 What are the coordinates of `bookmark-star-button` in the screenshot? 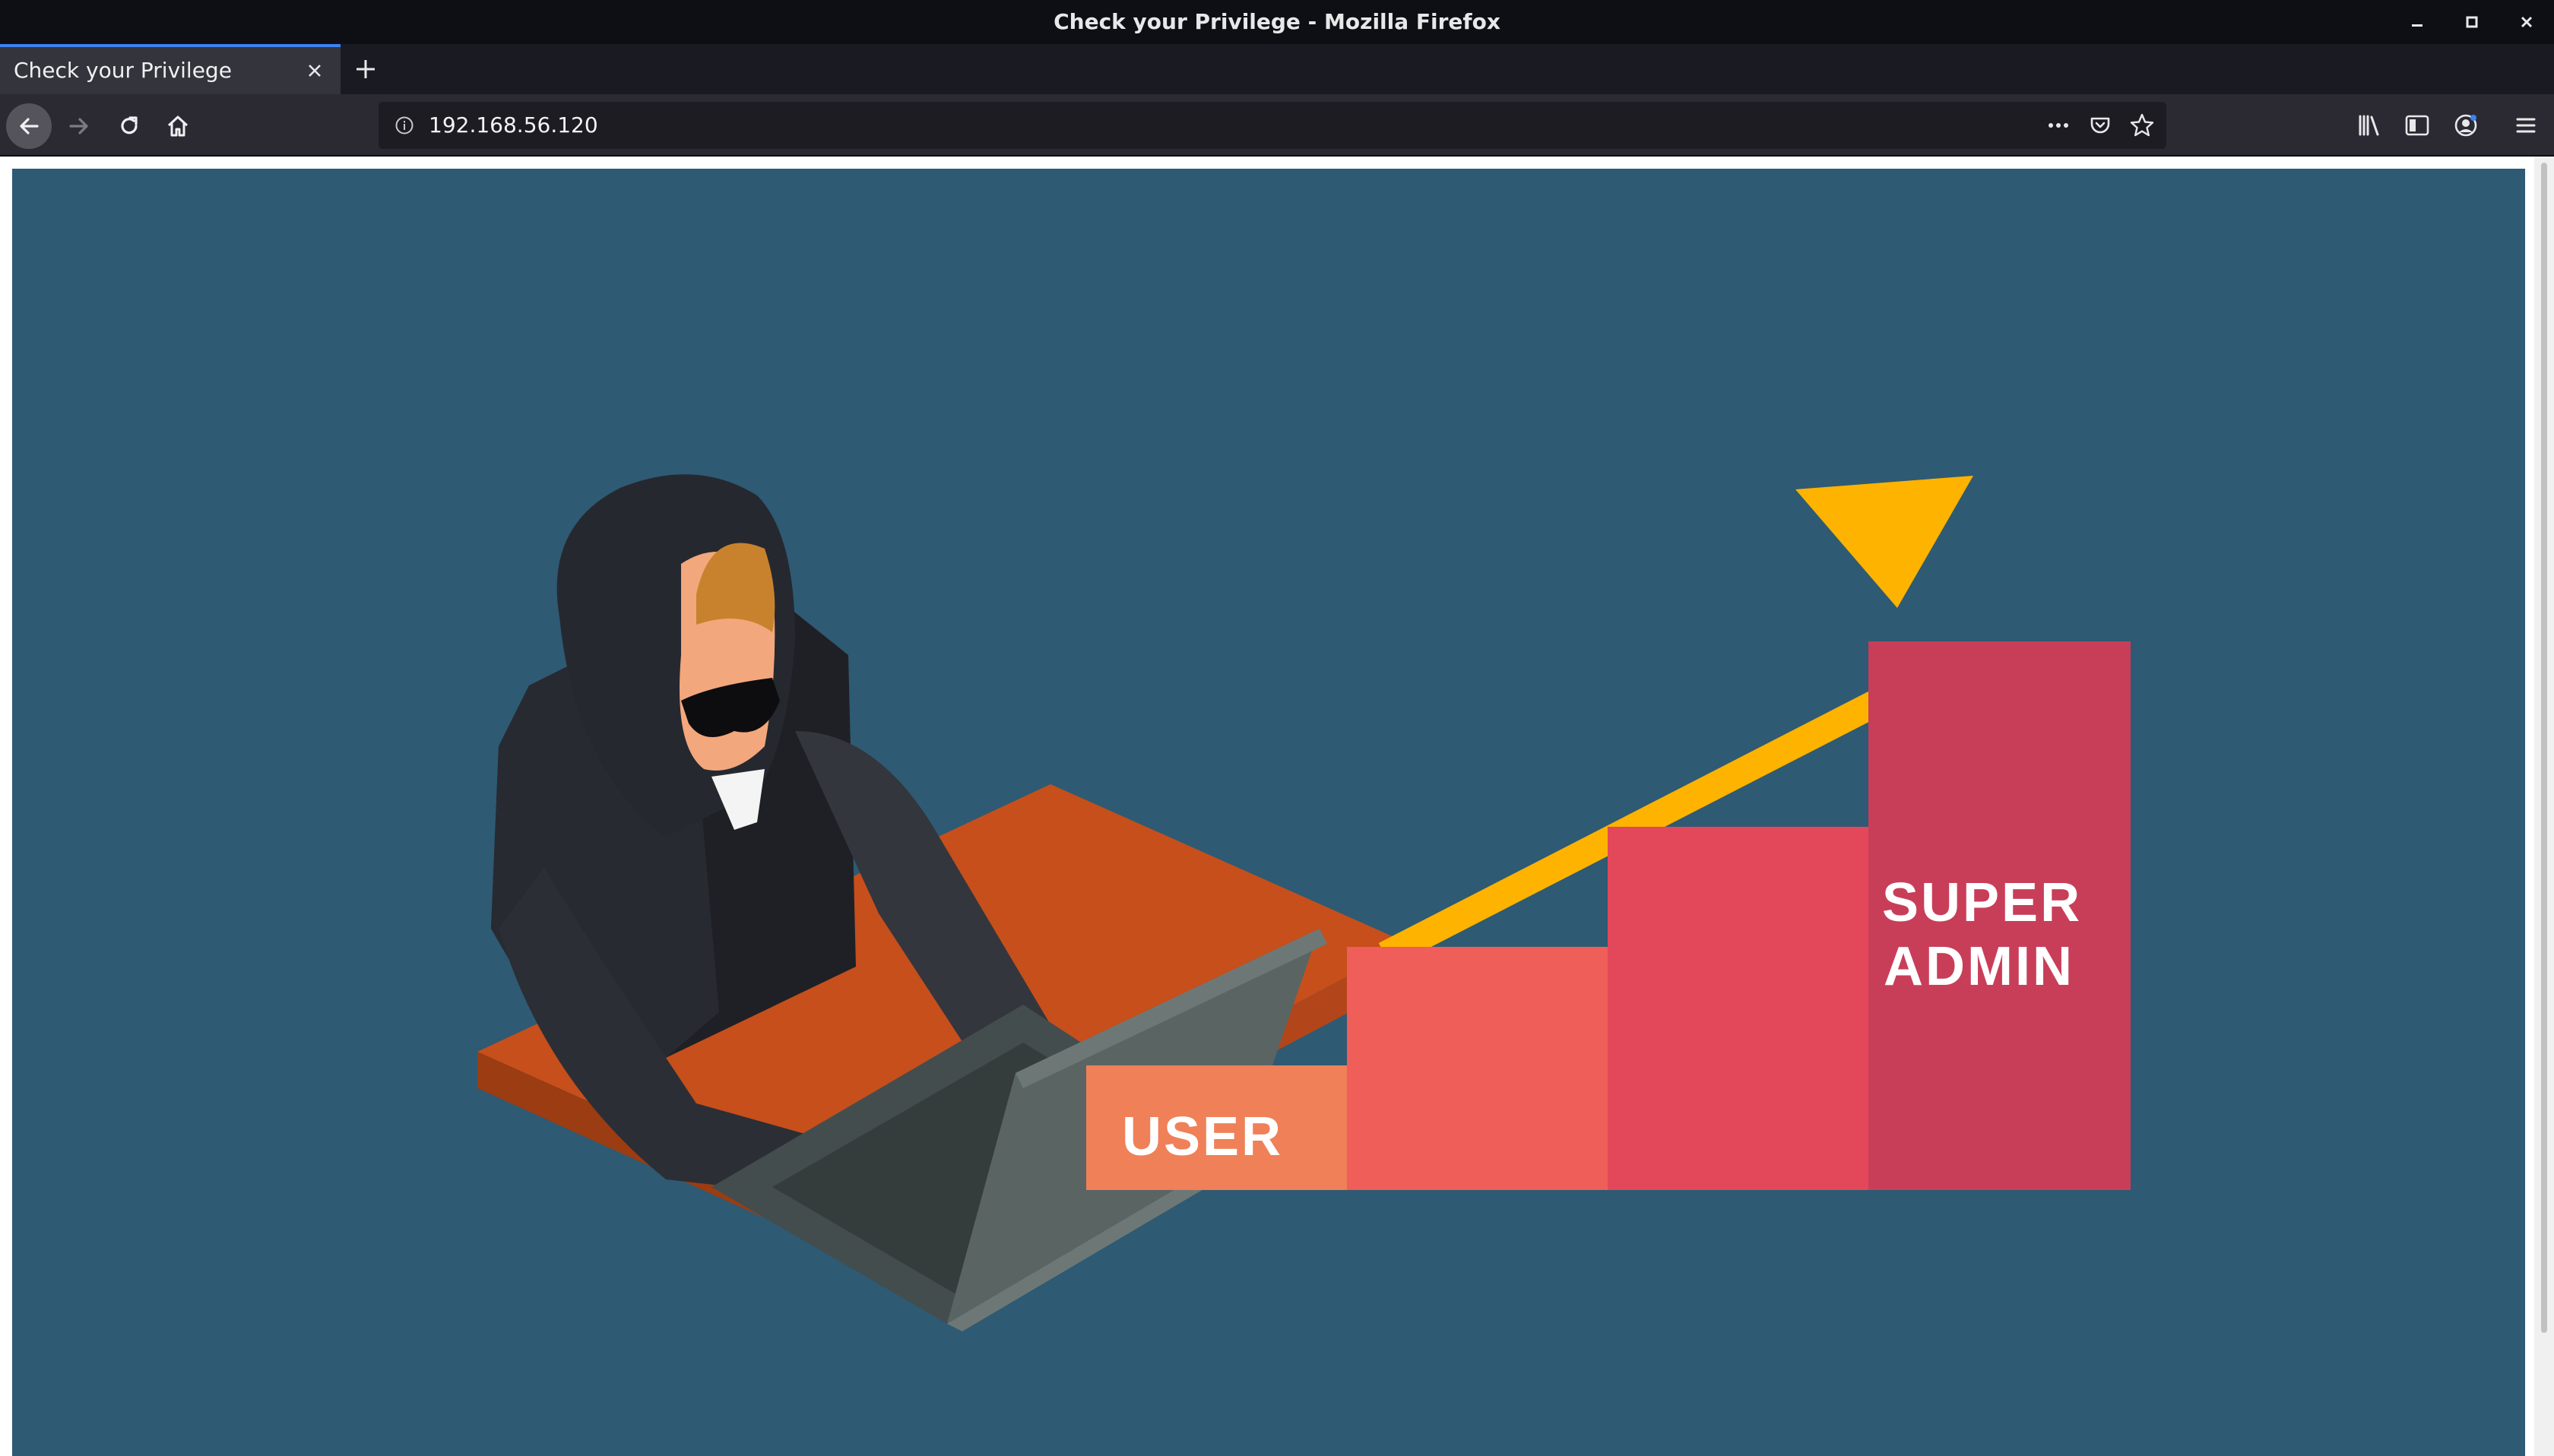 It's located at (2142, 126).